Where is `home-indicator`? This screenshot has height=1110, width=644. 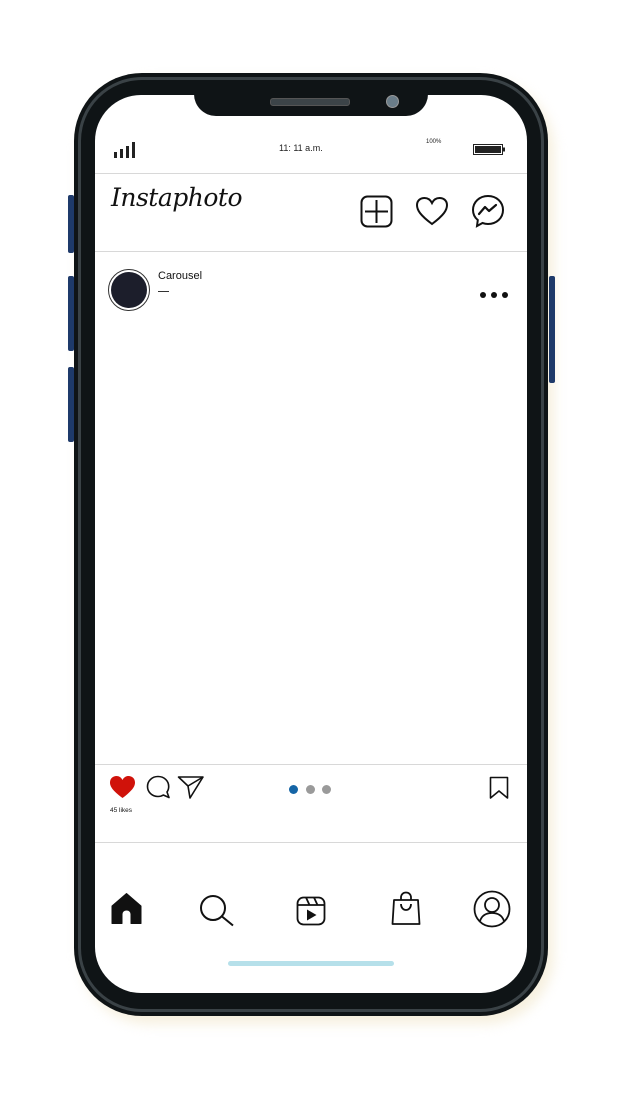
home-indicator is located at coordinates (311, 963).